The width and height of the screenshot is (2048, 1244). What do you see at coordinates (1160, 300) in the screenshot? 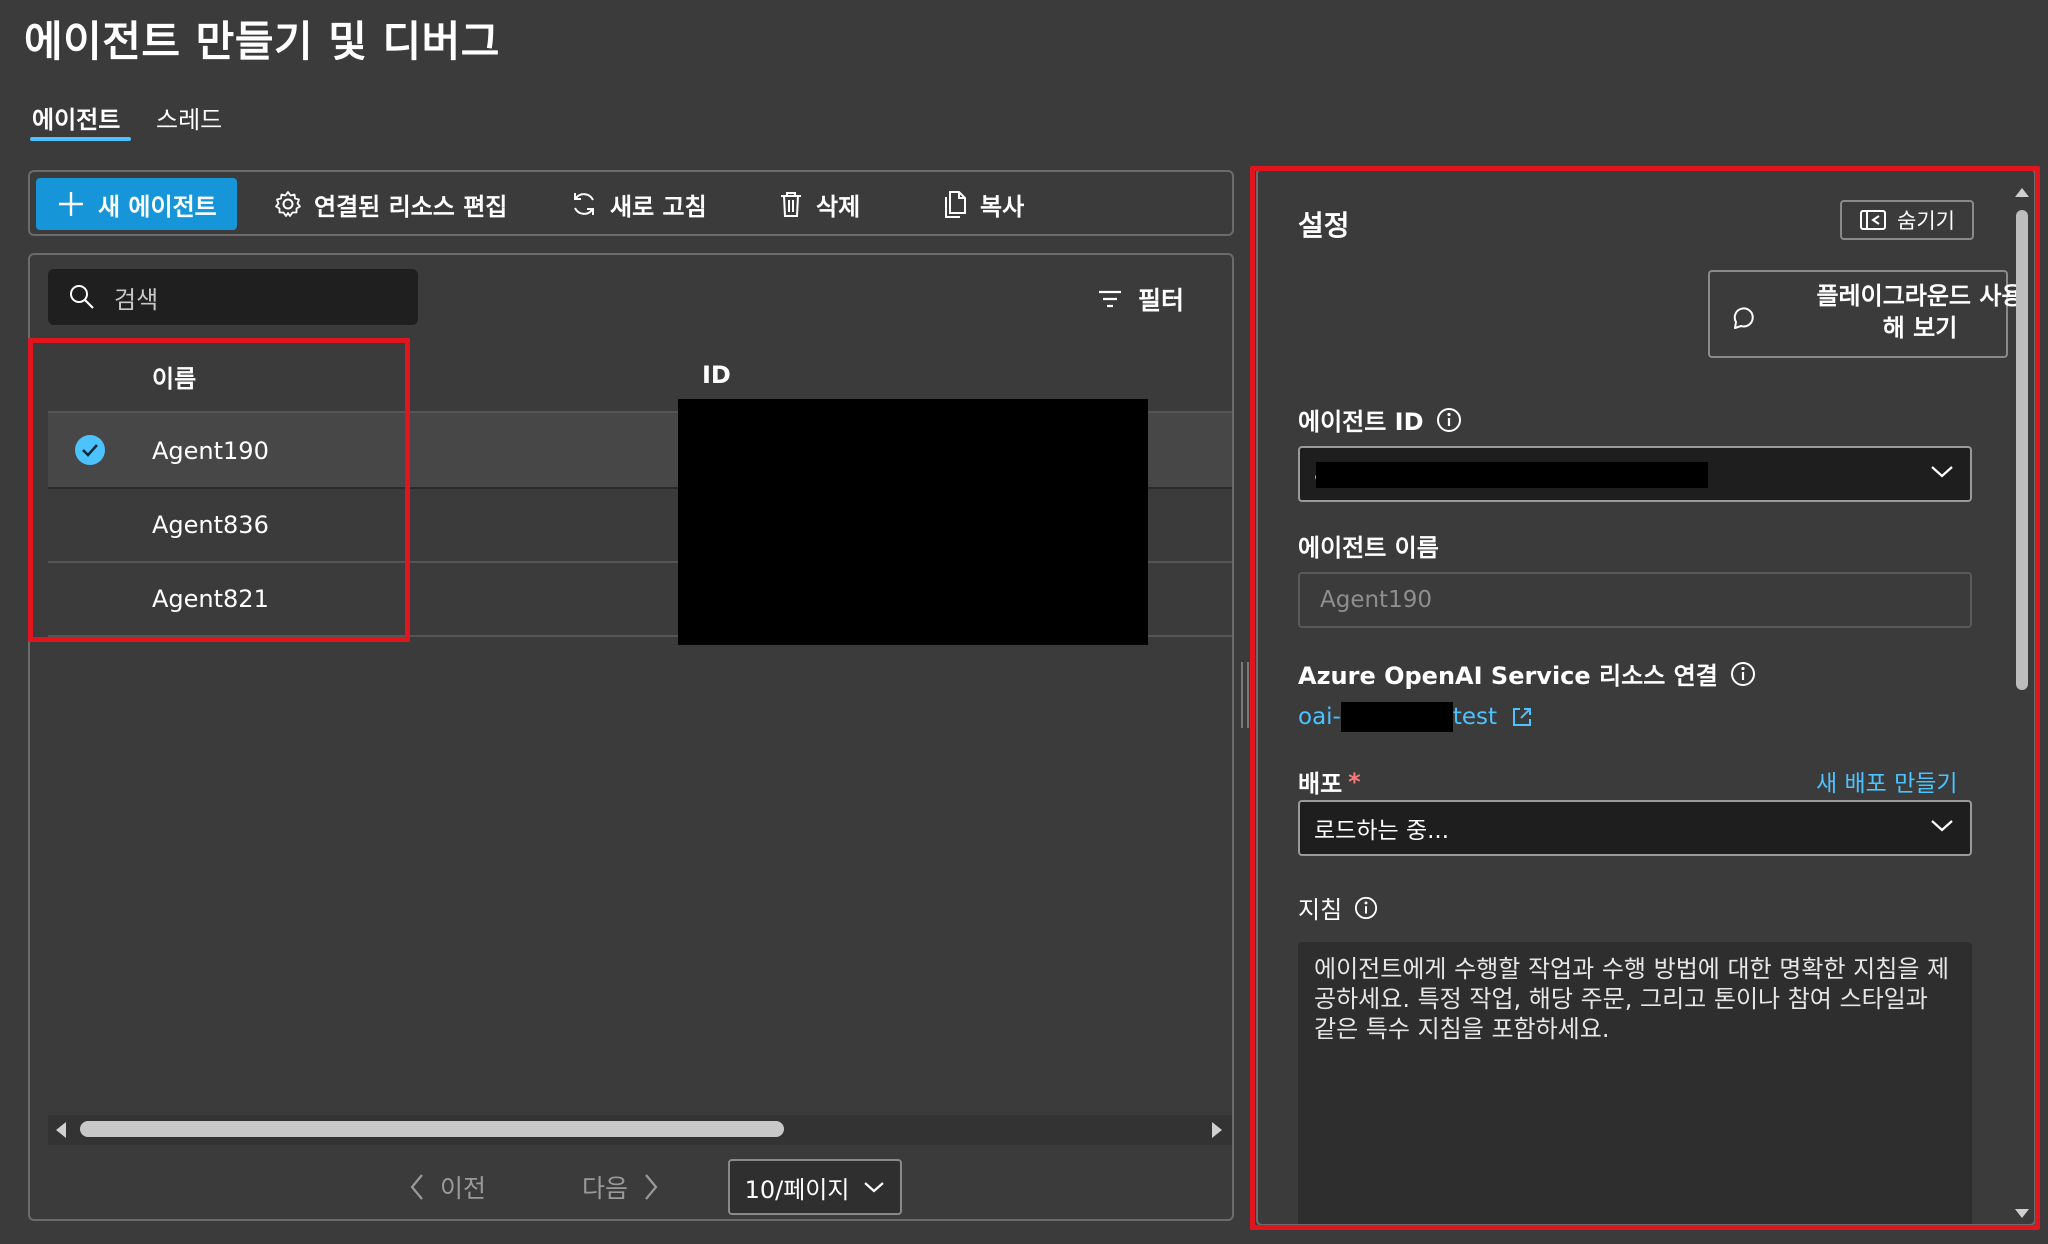
I see `filter-label: 필터` at bounding box center [1160, 300].